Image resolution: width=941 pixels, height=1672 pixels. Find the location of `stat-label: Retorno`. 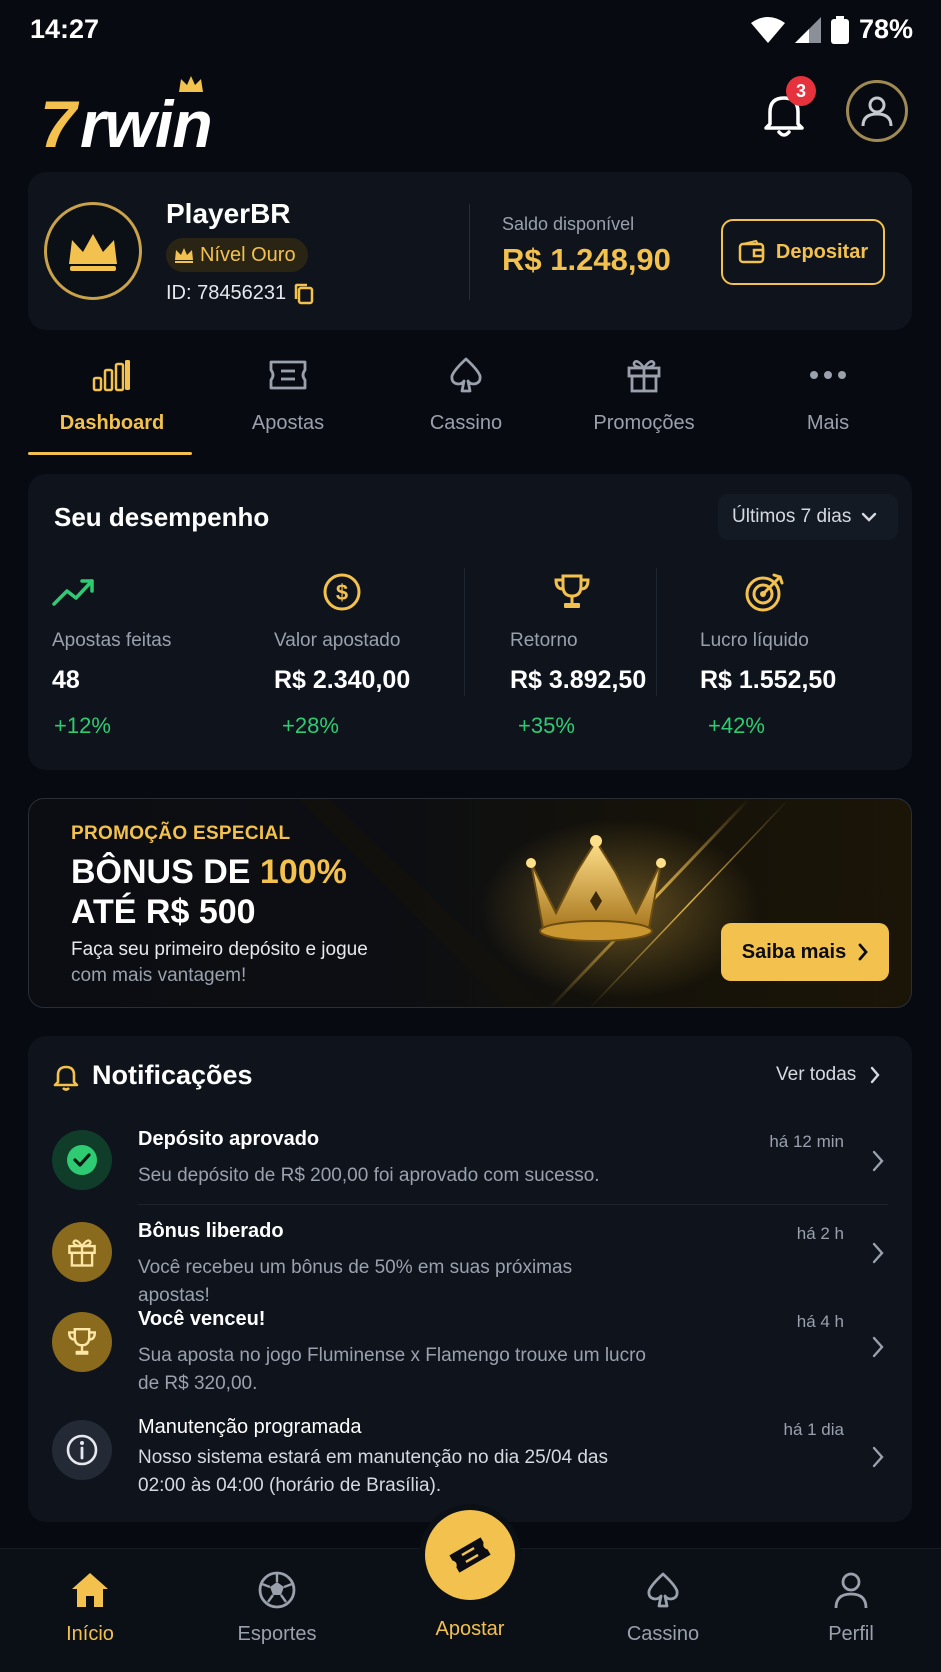

stat-label: Retorno is located at coordinates (544, 640).